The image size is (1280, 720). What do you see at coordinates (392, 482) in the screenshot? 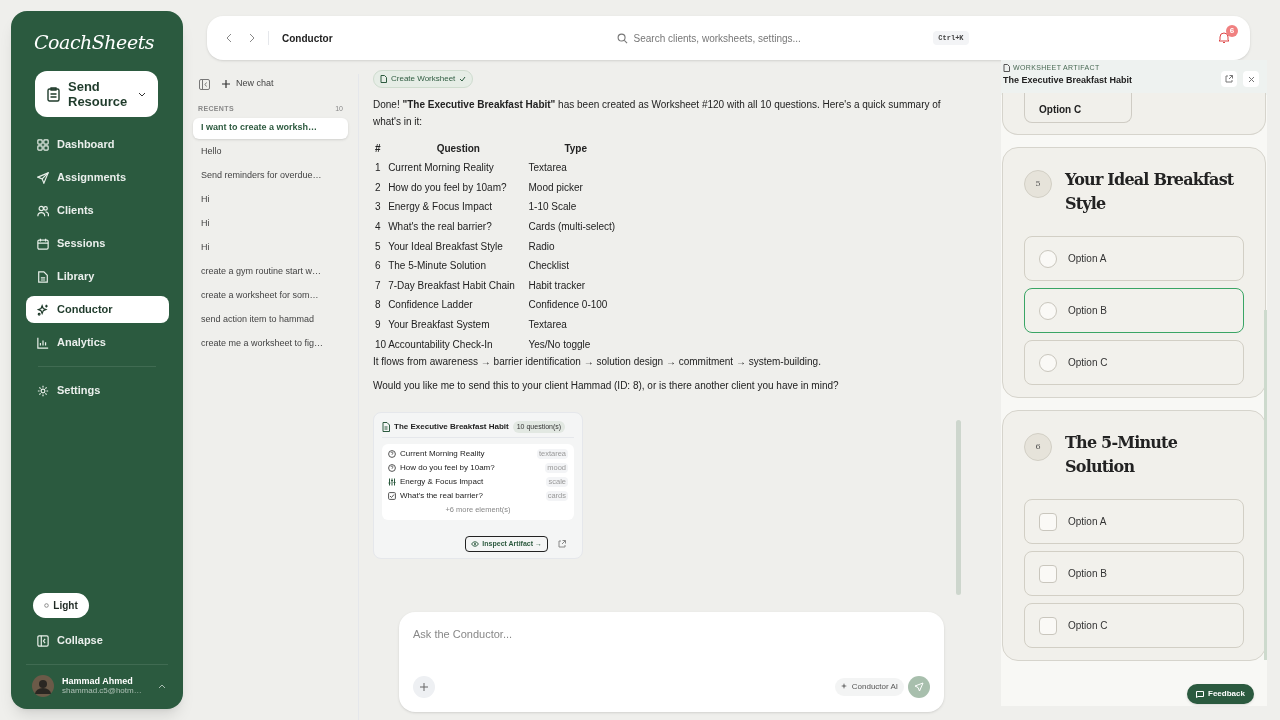
I see `sliders-icon` at bounding box center [392, 482].